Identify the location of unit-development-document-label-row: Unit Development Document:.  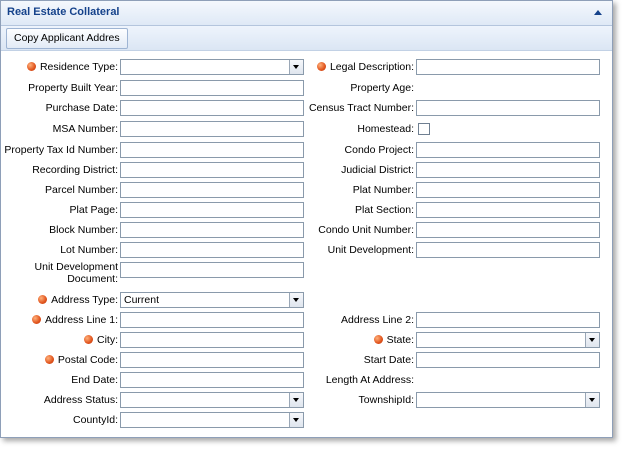
(68, 273).